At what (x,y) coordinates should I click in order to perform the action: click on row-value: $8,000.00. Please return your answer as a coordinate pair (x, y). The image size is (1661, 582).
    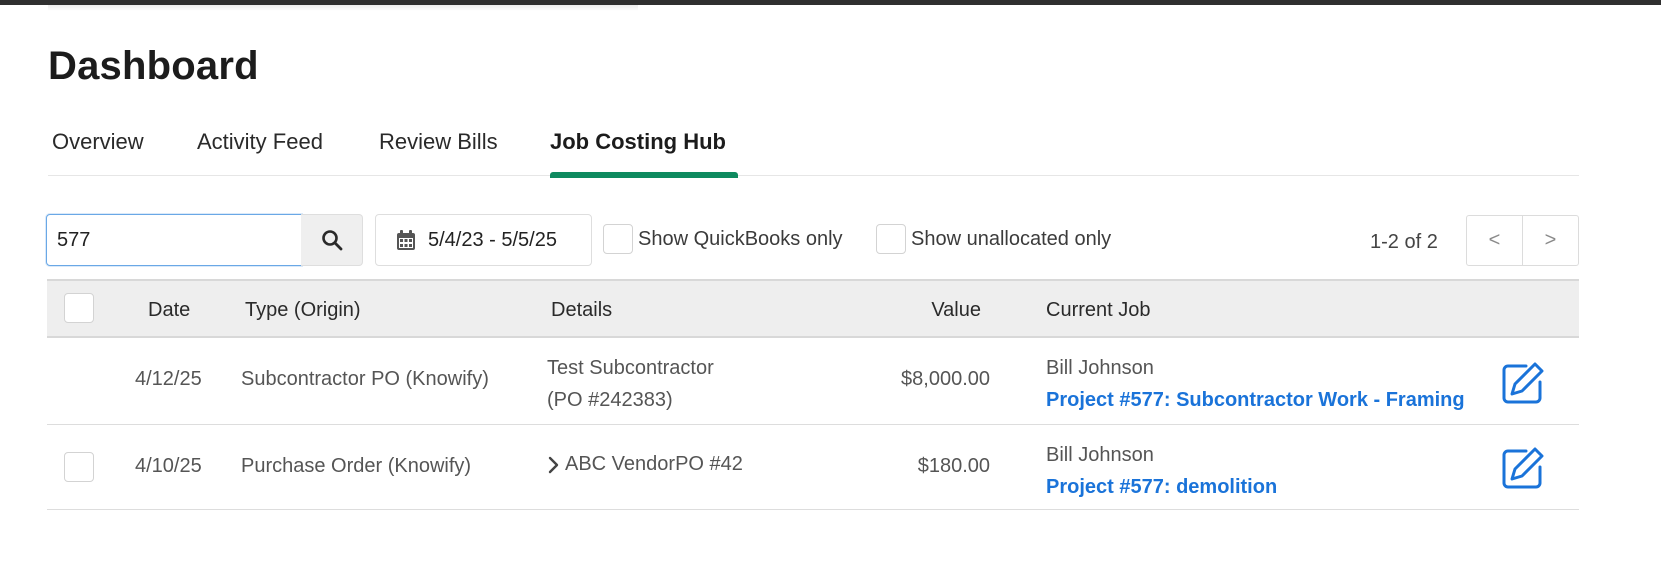
    Looking at the image, I should click on (945, 379).